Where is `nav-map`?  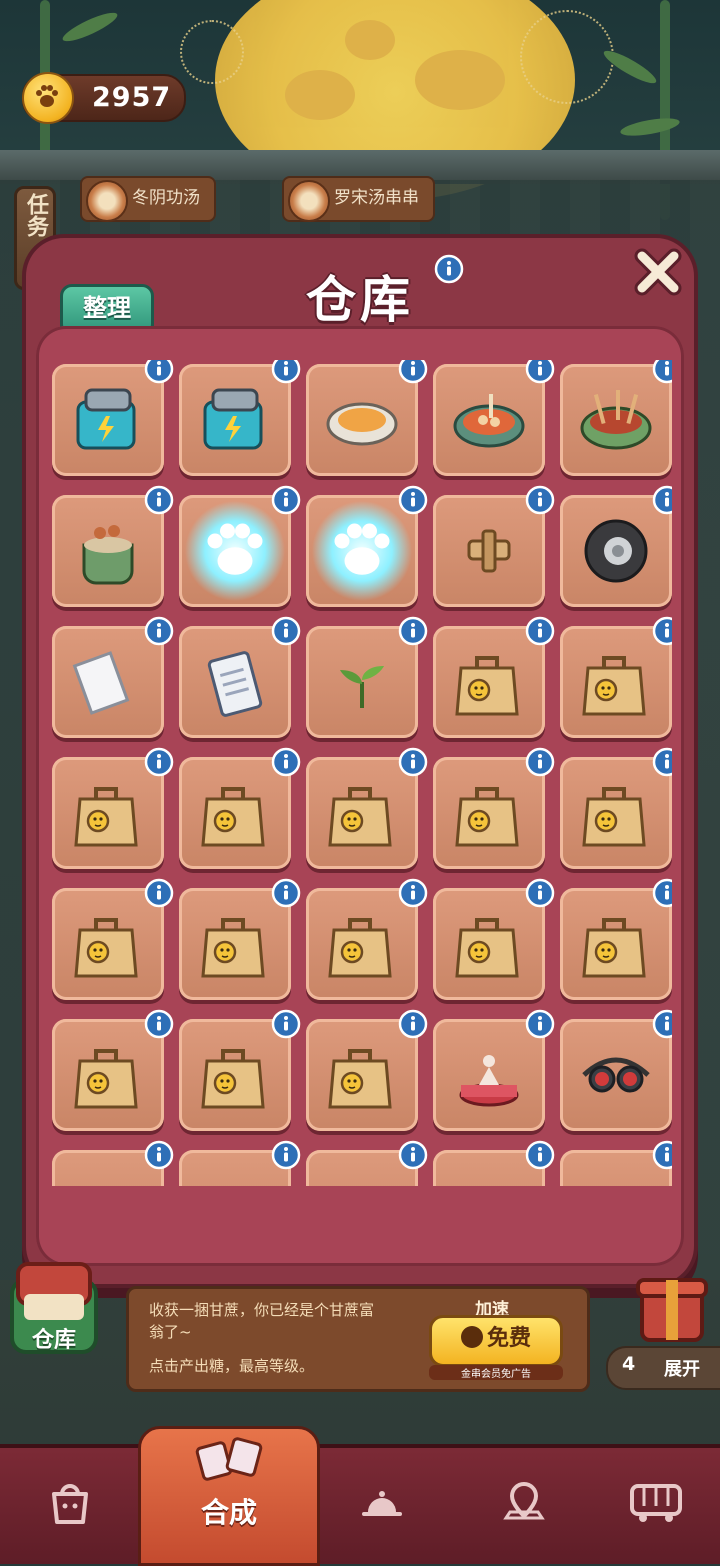 nav-map is located at coordinates (524, 1506).